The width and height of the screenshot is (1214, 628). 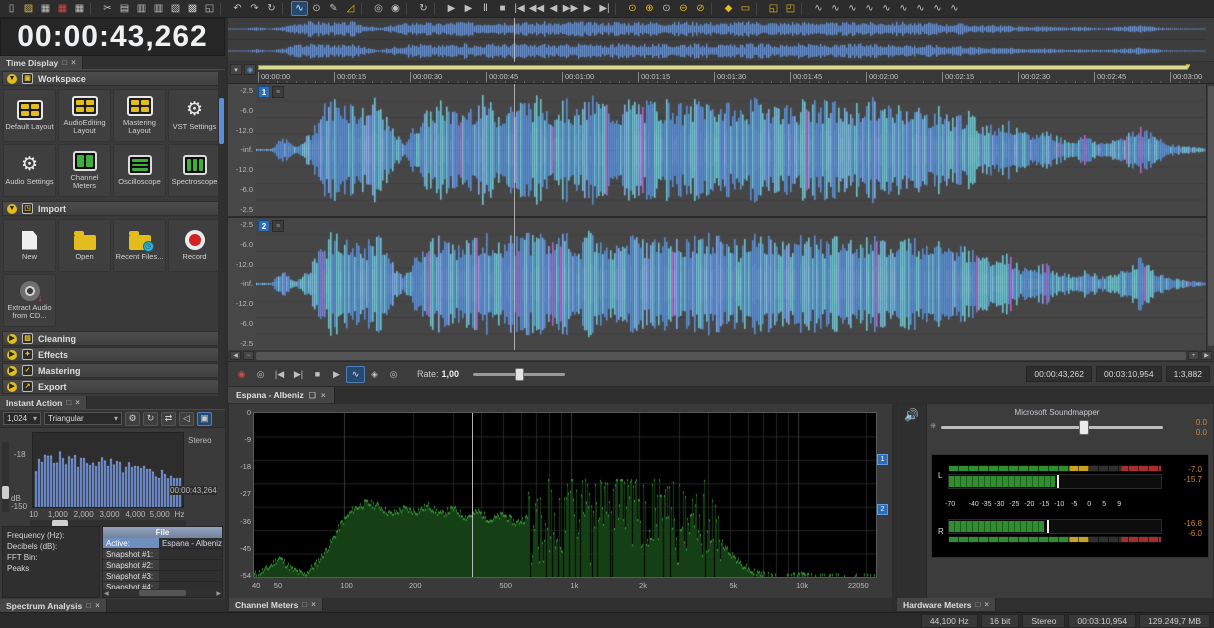 What do you see at coordinates (192, 8) in the screenshot?
I see `mix-icon: ▩` at bounding box center [192, 8].